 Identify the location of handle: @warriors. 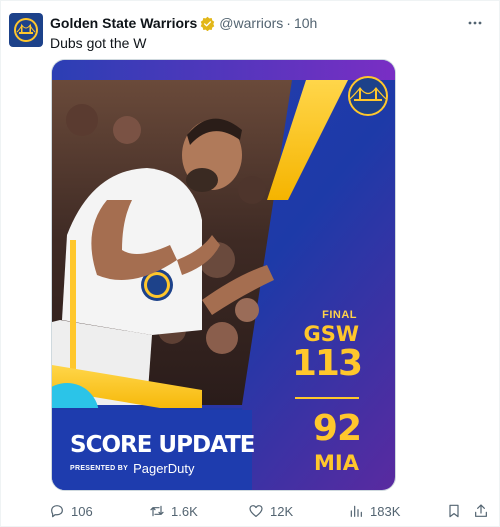
(251, 23).